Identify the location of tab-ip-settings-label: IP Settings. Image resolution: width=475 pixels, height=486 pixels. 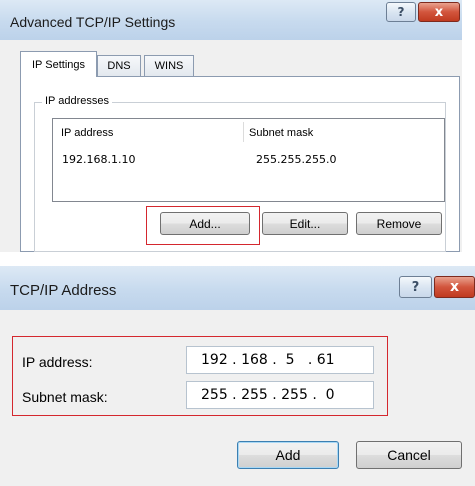
(58, 64).